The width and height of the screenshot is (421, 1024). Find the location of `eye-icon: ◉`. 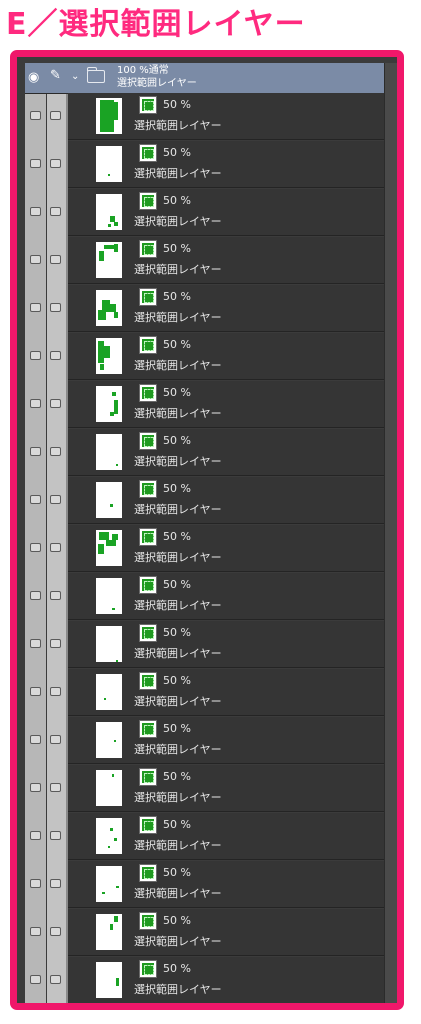

eye-icon: ◉ is located at coordinates (33, 78).